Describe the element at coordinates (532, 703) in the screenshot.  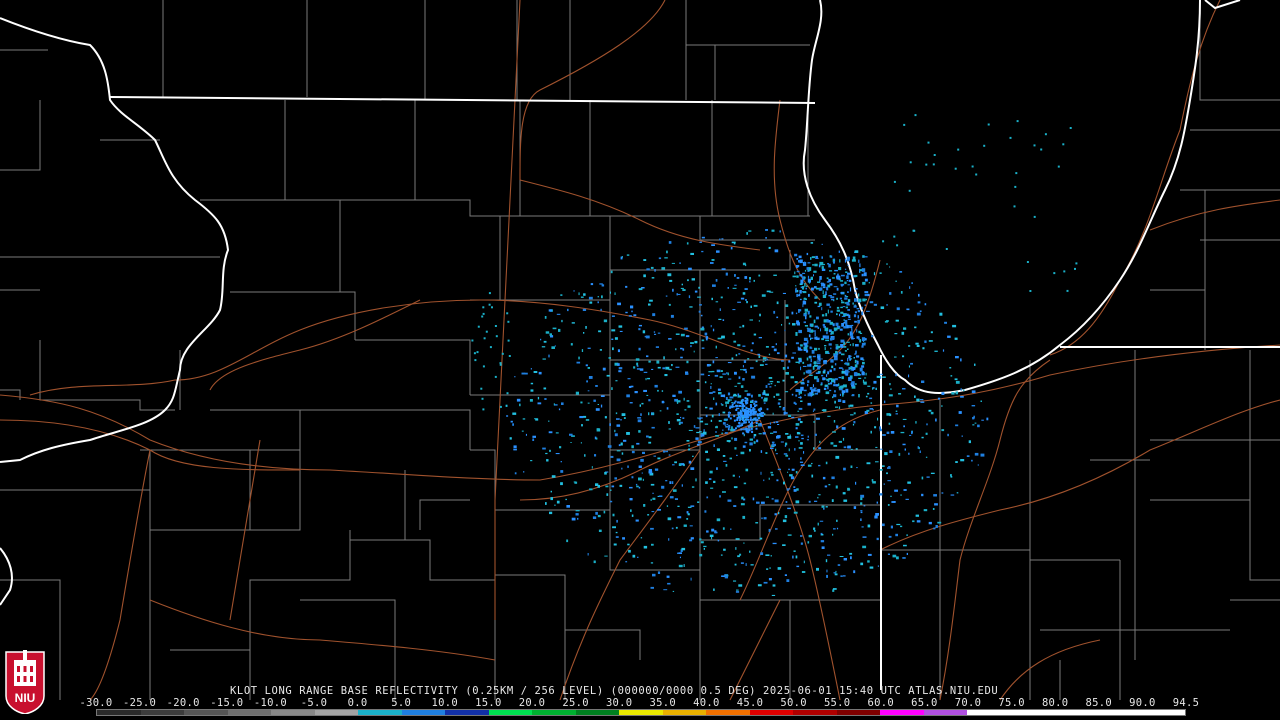
I see `legend-tick: 20.0` at that location.